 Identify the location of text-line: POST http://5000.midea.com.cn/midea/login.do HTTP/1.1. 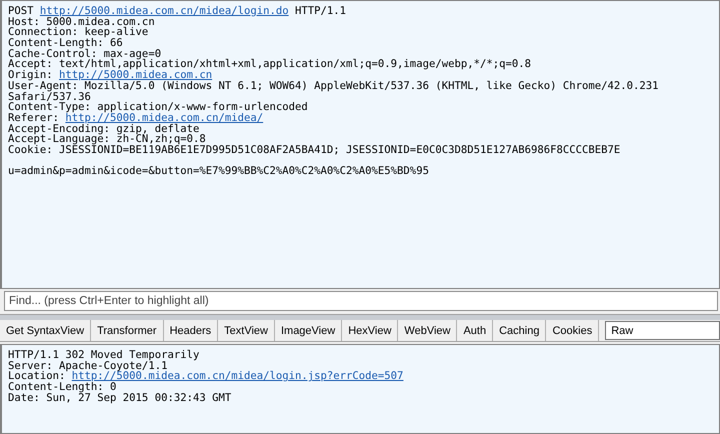
(178, 11).